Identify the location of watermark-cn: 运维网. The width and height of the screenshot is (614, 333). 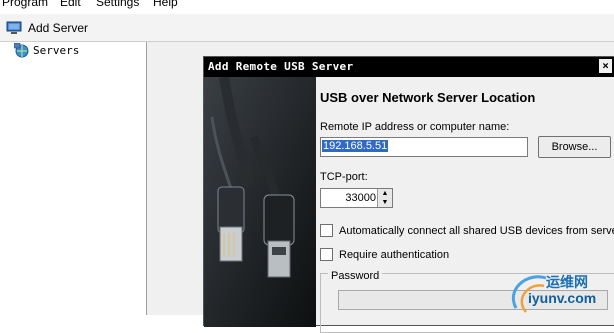
(567, 282).